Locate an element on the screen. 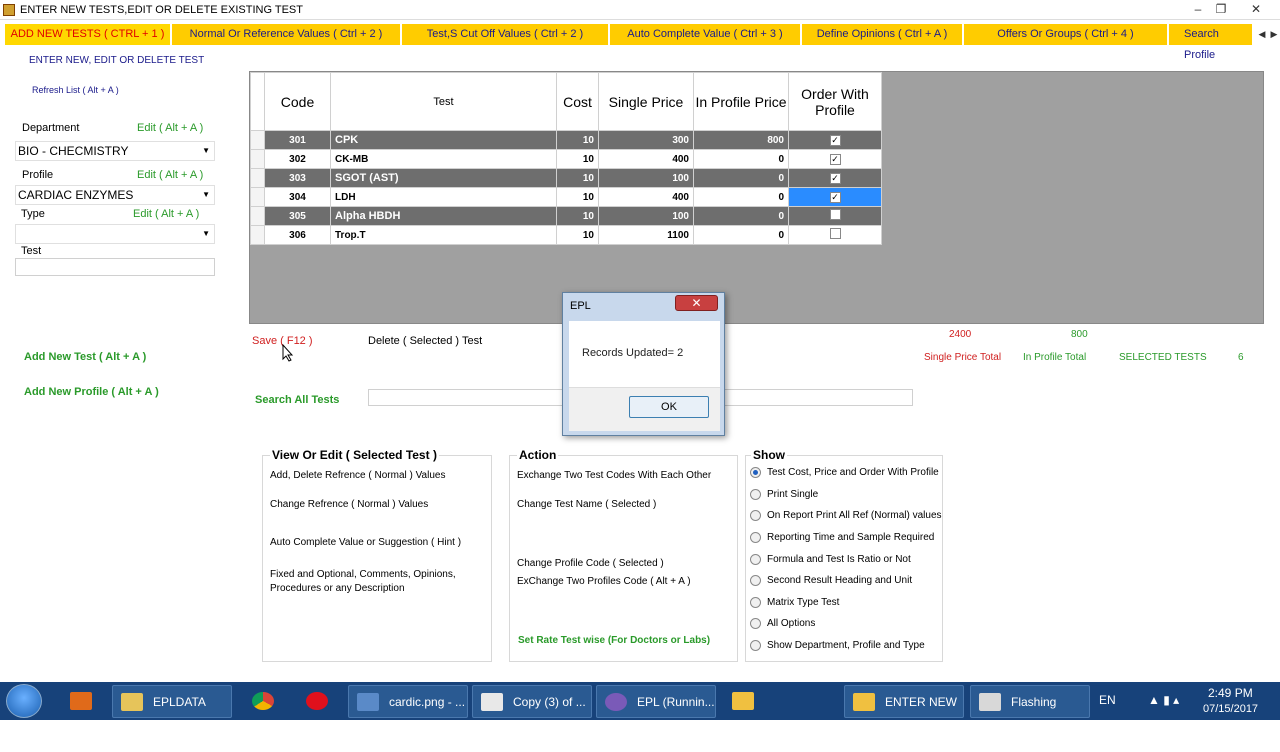 The height and width of the screenshot is (752, 1280). add-new-test-link: Add New Test ( Alt + A ) is located at coordinates (85, 357).